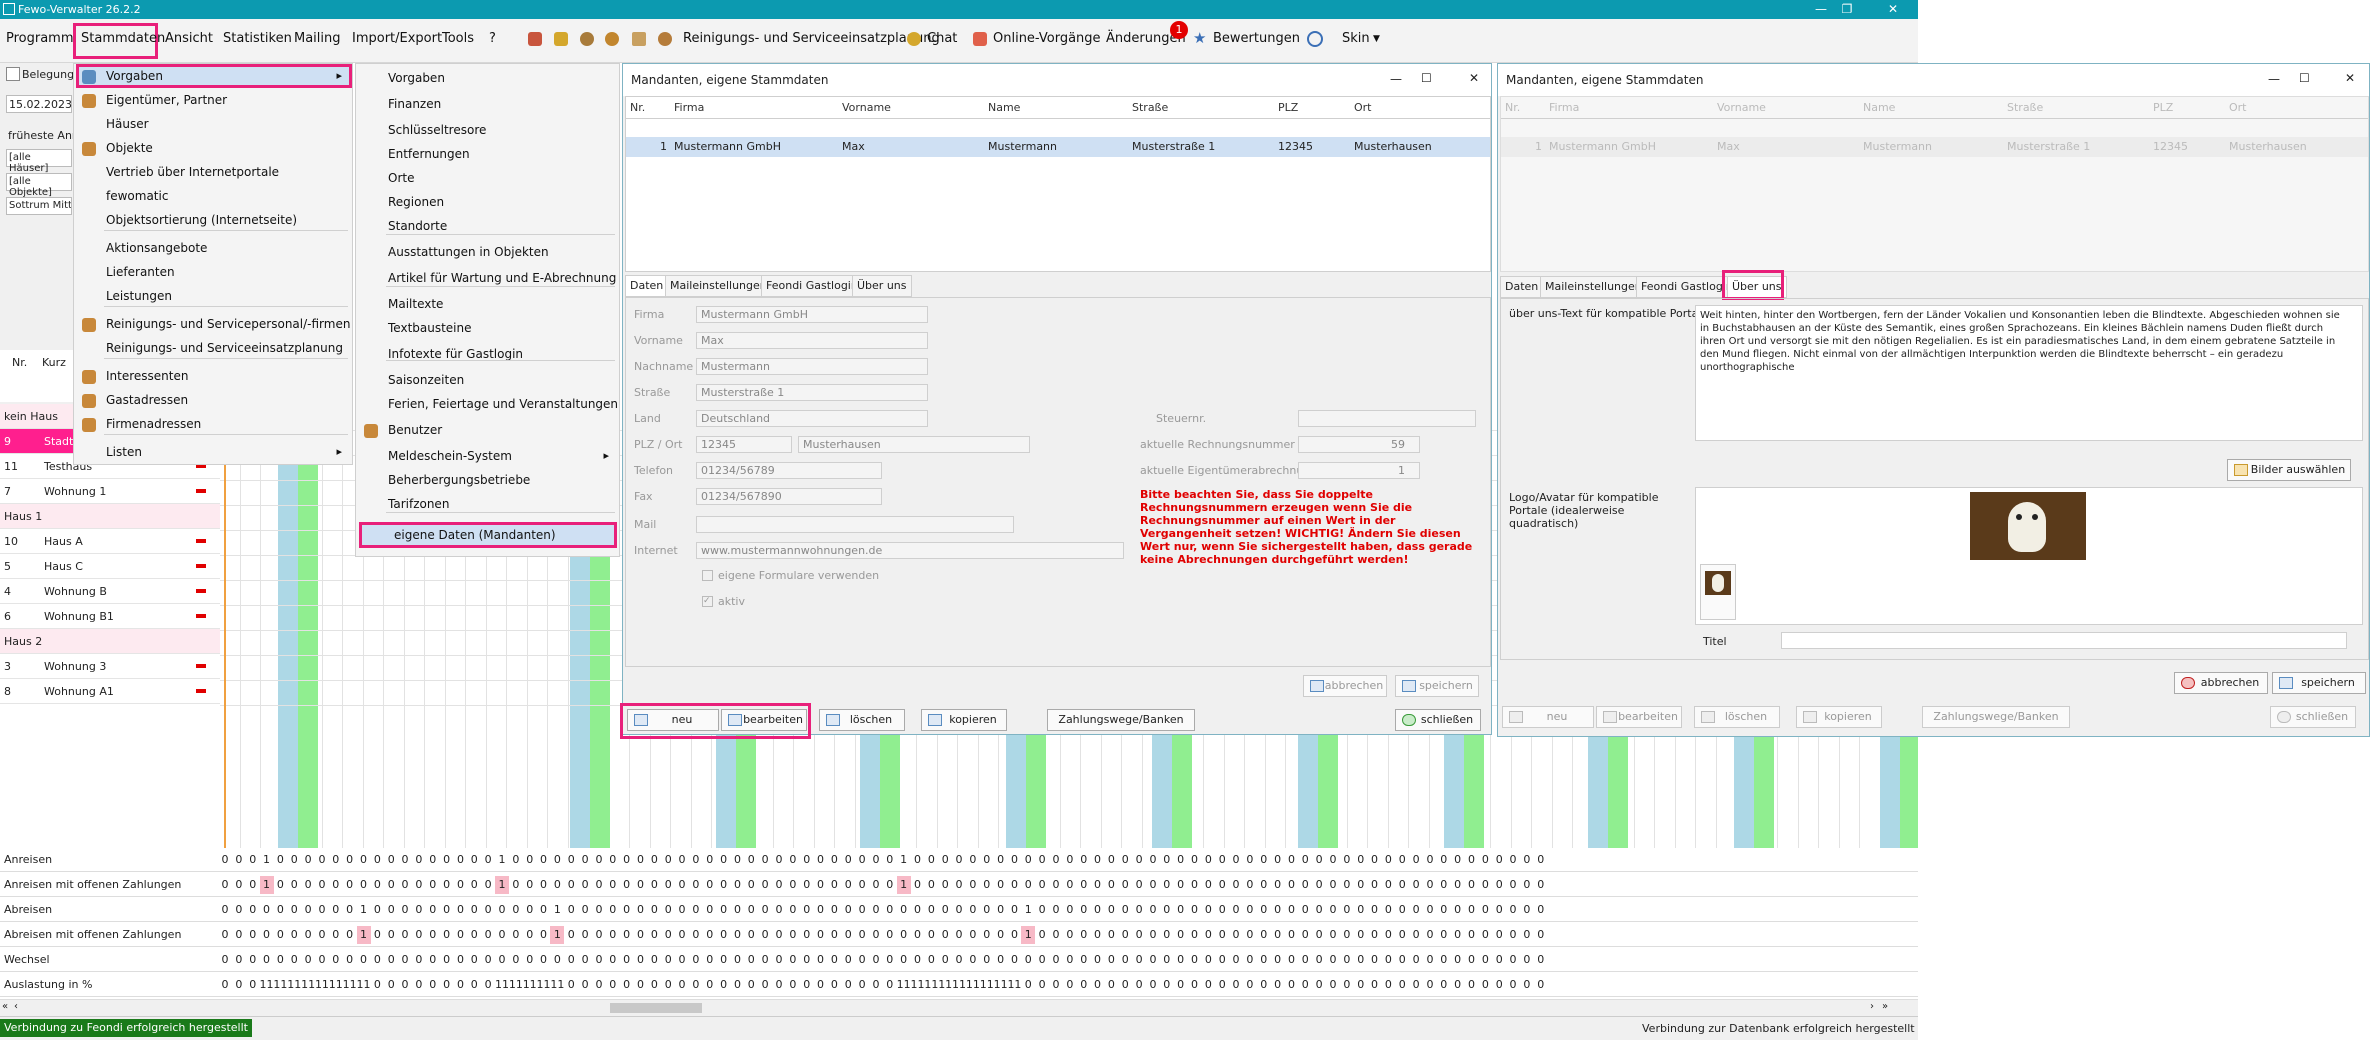 The image size is (2370, 1040). What do you see at coordinates (487, 105) in the screenshot?
I see `vorgaben-item-finanzen: Finanzen` at bounding box center [487, 105].